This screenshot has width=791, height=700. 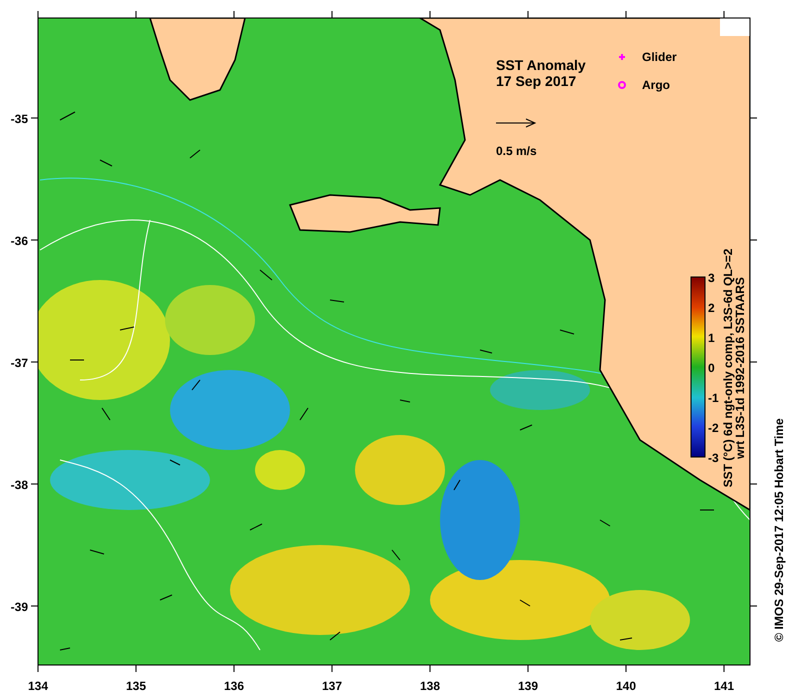 What do you see at coordinates (234, 686) in the screenshot?
I see `x-axis-tick-label: 136` at bounding box center [234, 686].